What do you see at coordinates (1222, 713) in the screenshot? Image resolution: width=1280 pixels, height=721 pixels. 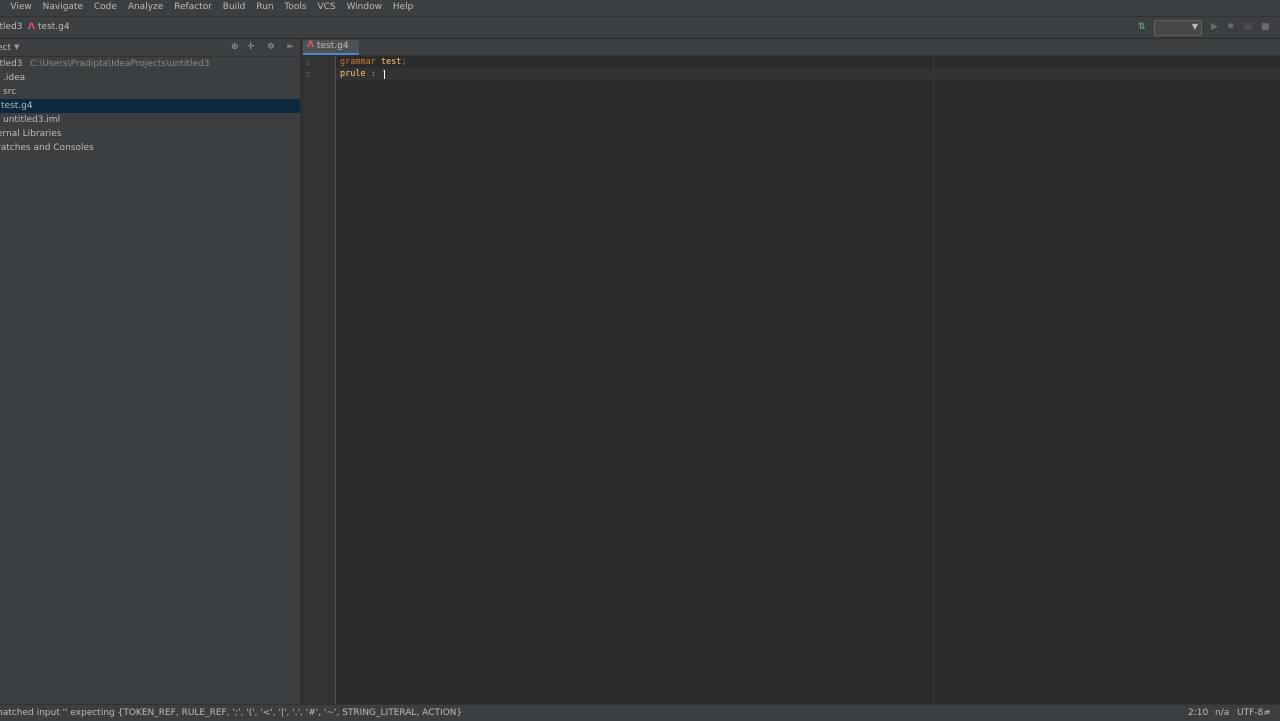 I see `line-separator: n/a` at bounding box center [1222, 713].